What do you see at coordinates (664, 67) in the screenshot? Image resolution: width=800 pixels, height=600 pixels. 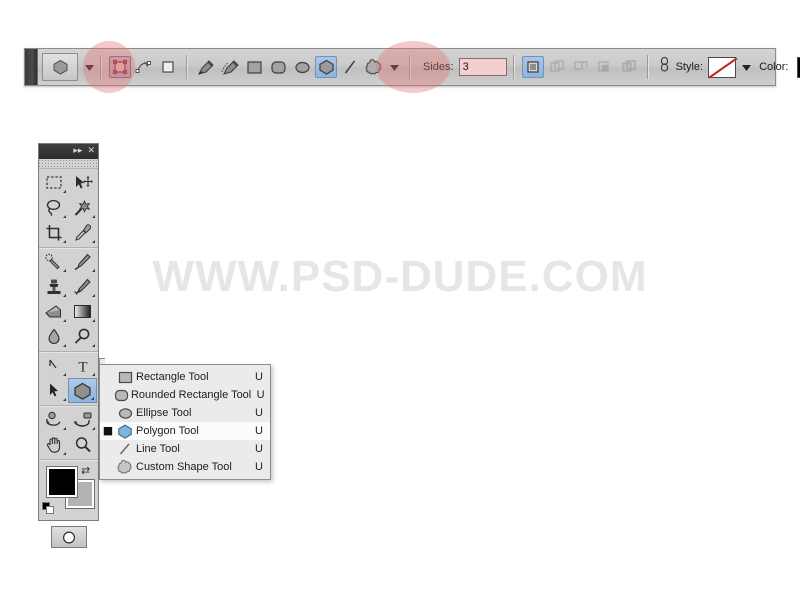 I see `link-styles-button` at bounding box center [664, 67].